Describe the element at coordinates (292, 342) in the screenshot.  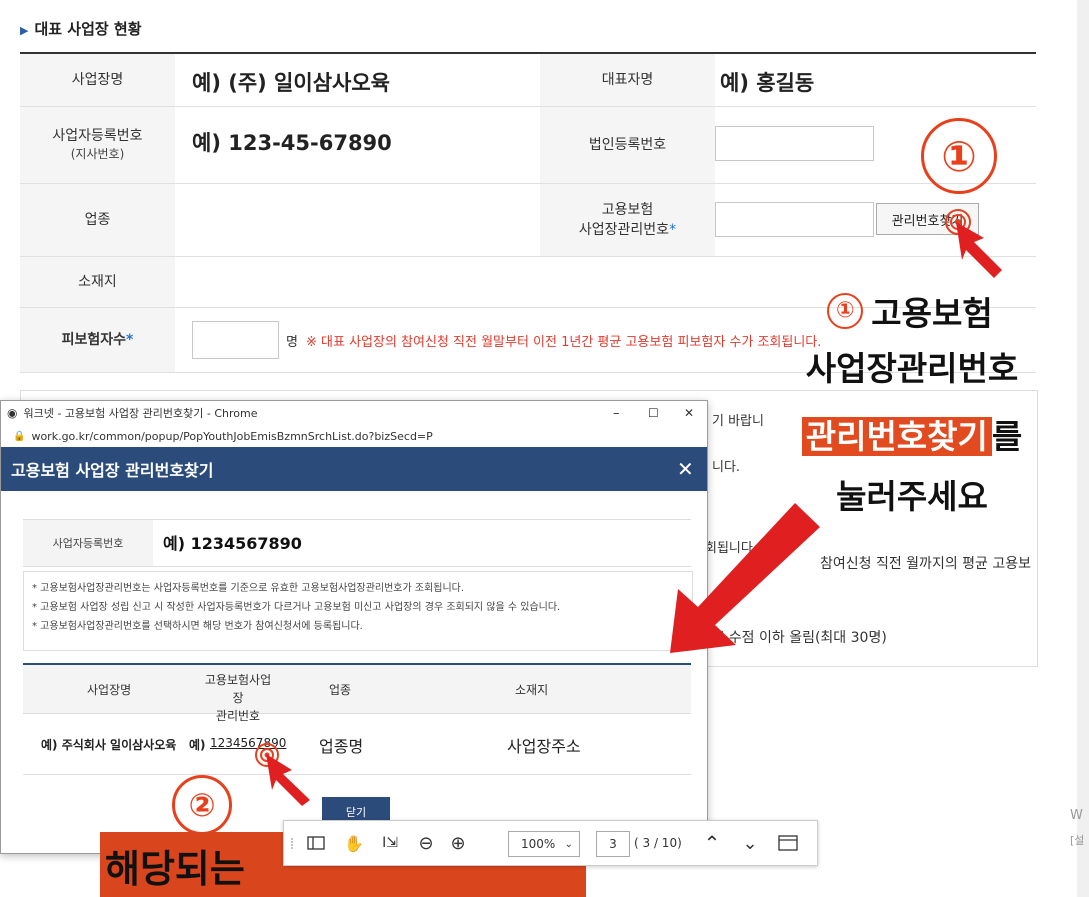
I see `unit-label: 명` at that location.